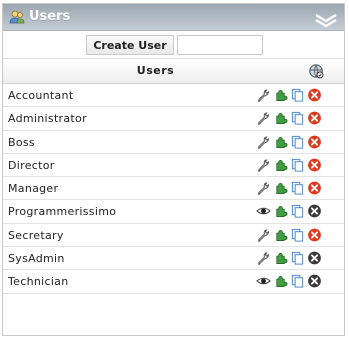  I want to click on new-user-name-input, so click(220, 45).